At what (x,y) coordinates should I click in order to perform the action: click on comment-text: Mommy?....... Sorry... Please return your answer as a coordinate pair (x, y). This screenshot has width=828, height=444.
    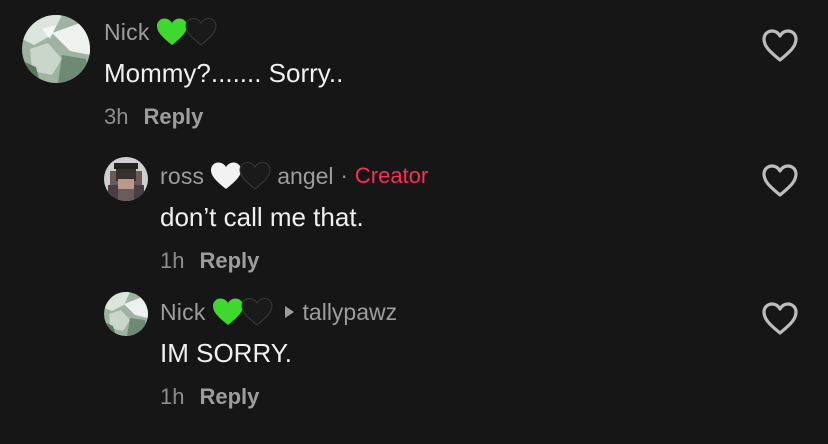
    Looking at the image, I should click on (224, 73).